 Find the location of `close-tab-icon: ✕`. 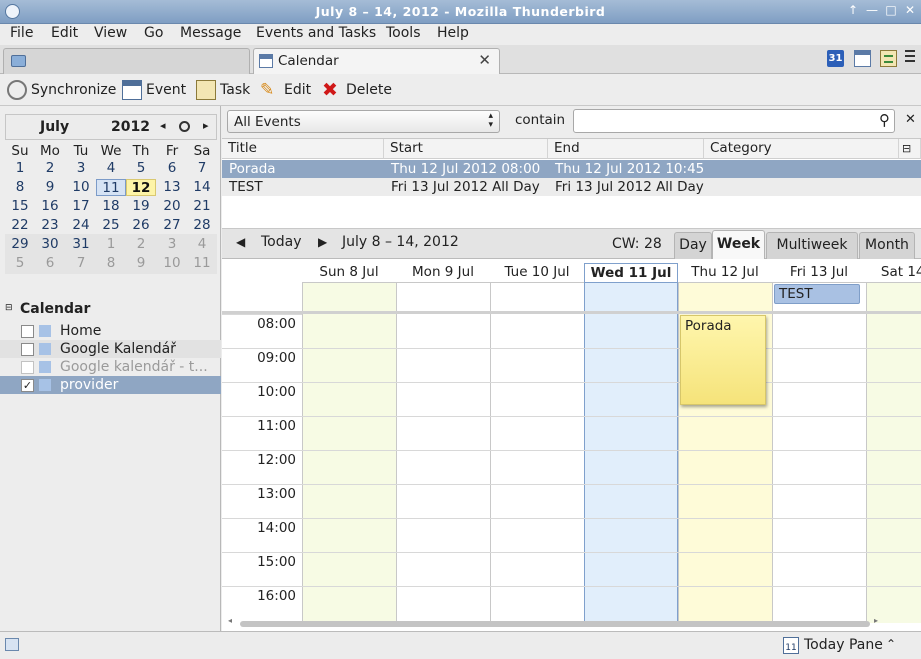

close-tab-icon: ✕ is located at coordinates (484, 60).